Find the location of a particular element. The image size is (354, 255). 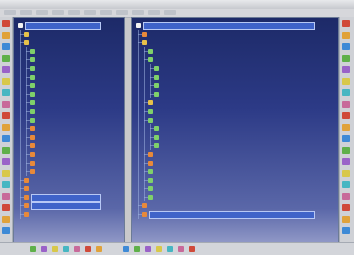

home-icon is located at coordinates (33, 249).